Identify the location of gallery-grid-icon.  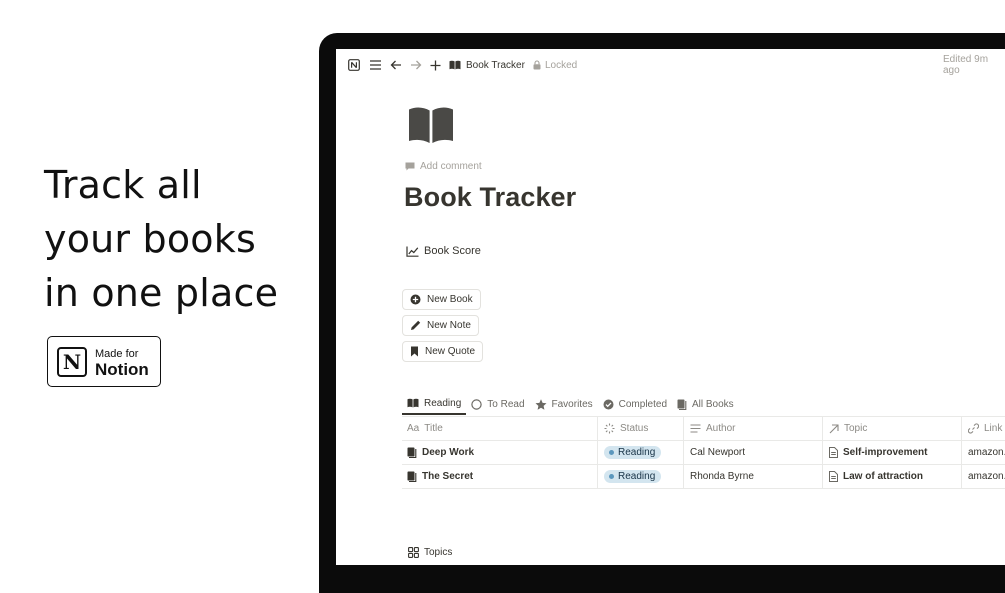
(413, 552).